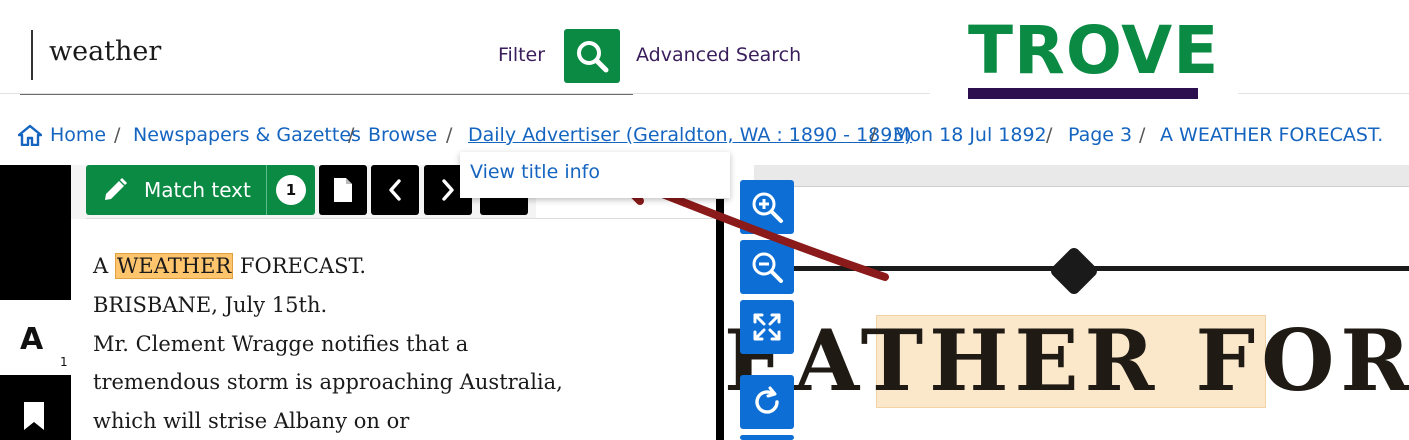 Image resolution: width=1409 pixels, height=440 pixels. I want to click on breadcrumb-home: Home, so click(78, 135).